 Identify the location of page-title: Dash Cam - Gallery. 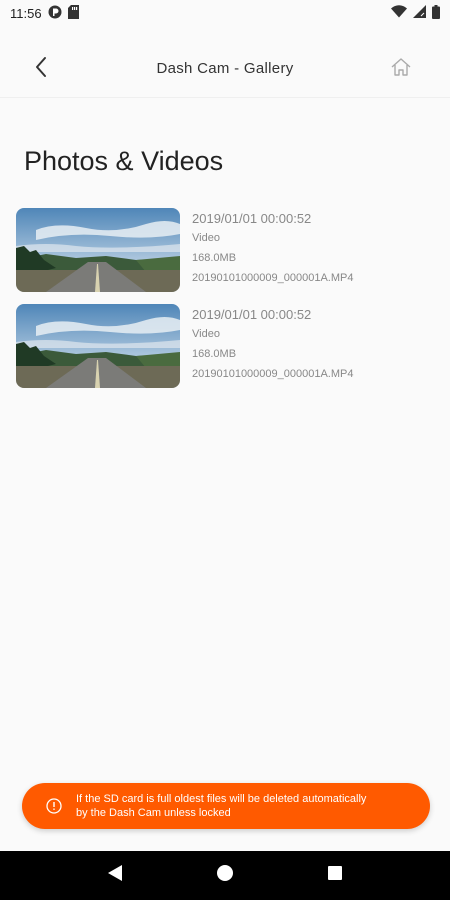
(225, 68).